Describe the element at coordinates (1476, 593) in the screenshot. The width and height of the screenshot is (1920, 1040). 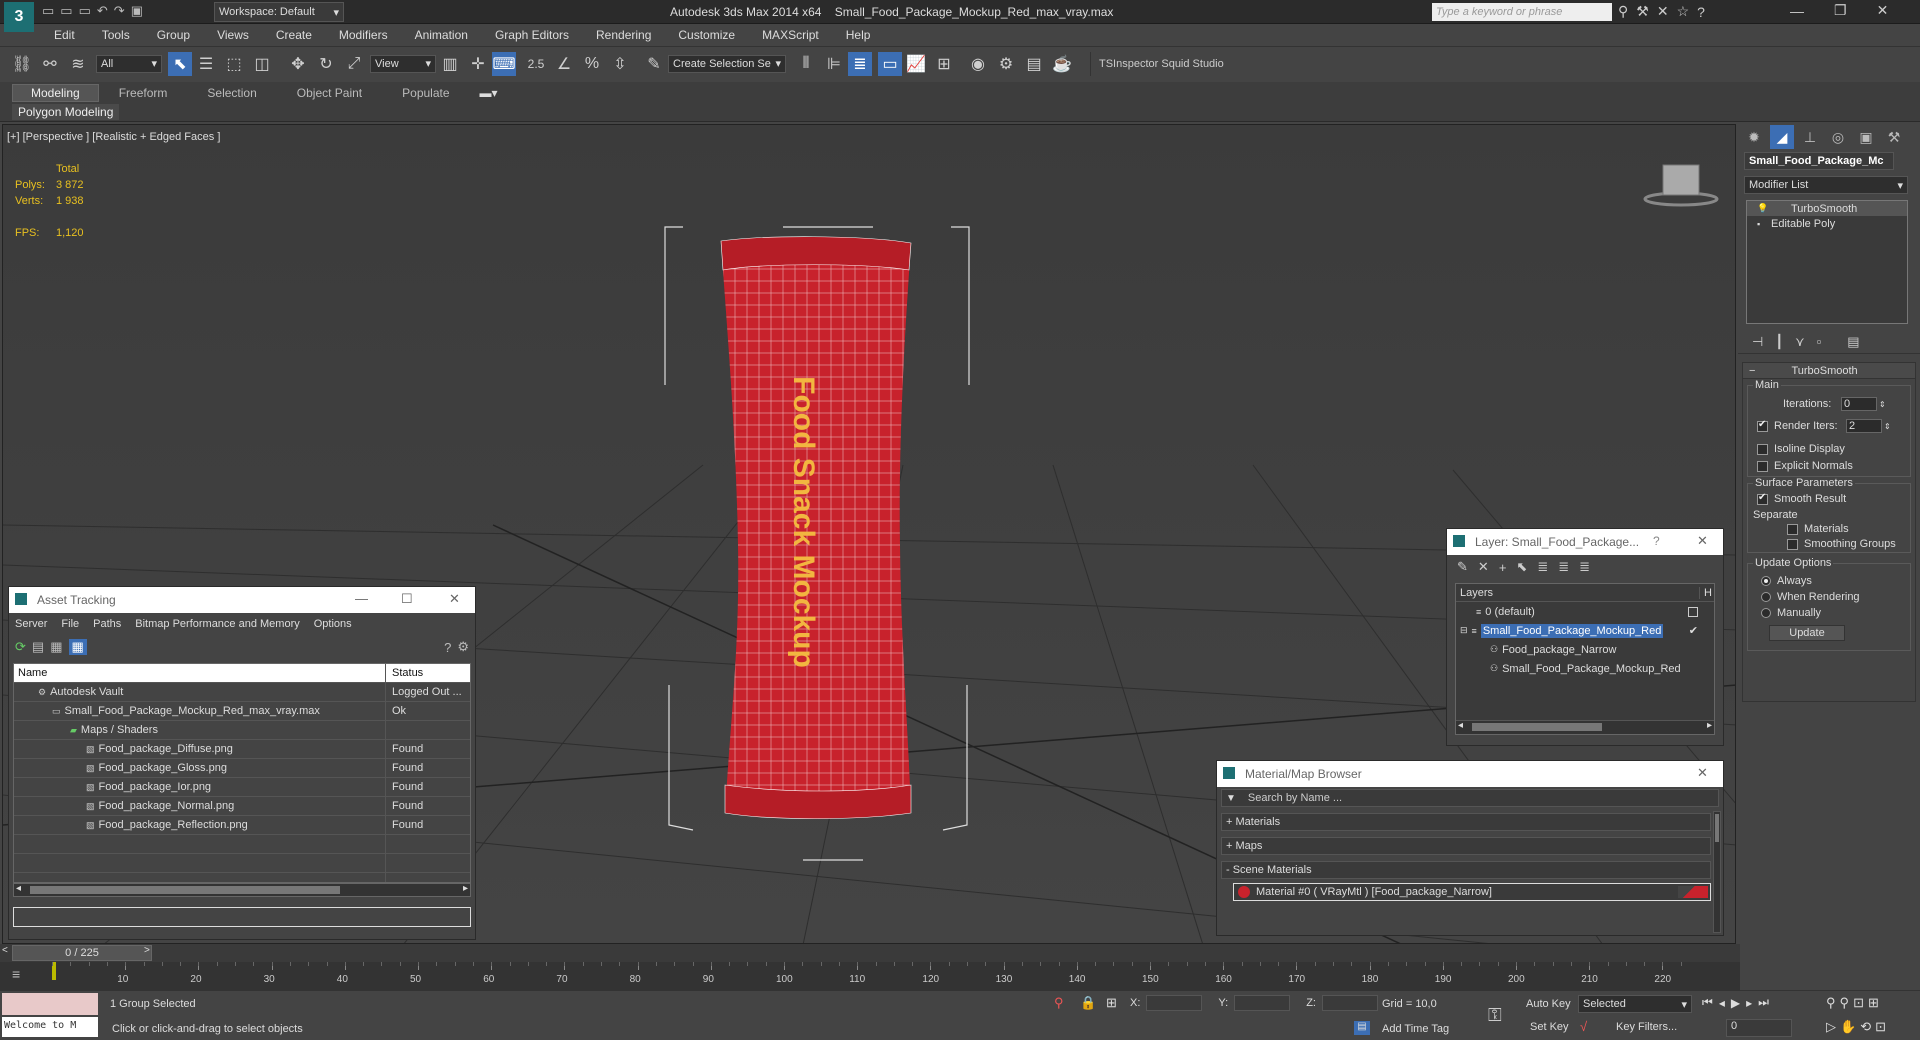
I see `layers-column-header: Layers` at that location.